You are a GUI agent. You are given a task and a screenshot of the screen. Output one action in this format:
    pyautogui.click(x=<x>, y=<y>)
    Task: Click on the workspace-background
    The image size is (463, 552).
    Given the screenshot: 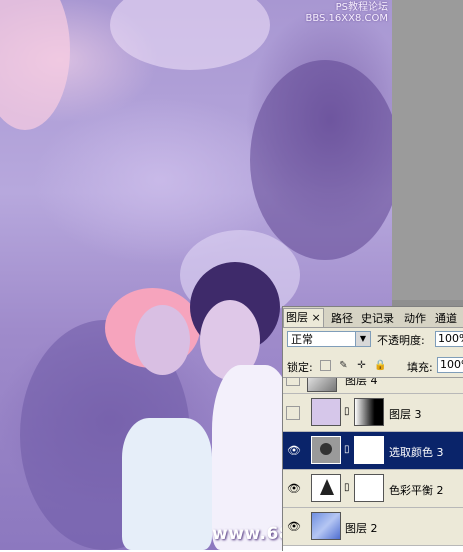 What is the action you would take?
    pyautogui.click(x=427, y=150)
    